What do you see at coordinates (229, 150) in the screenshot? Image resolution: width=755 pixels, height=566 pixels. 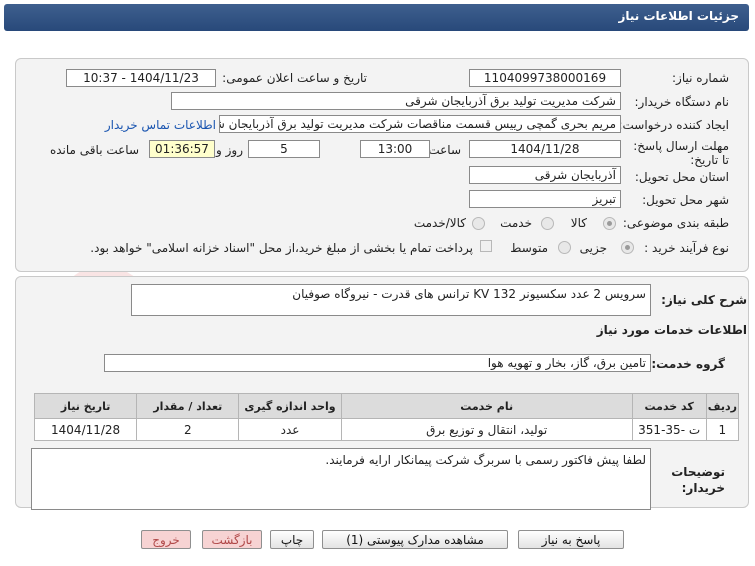 I see `days-label: روز و` at bounding box center [229, 150].